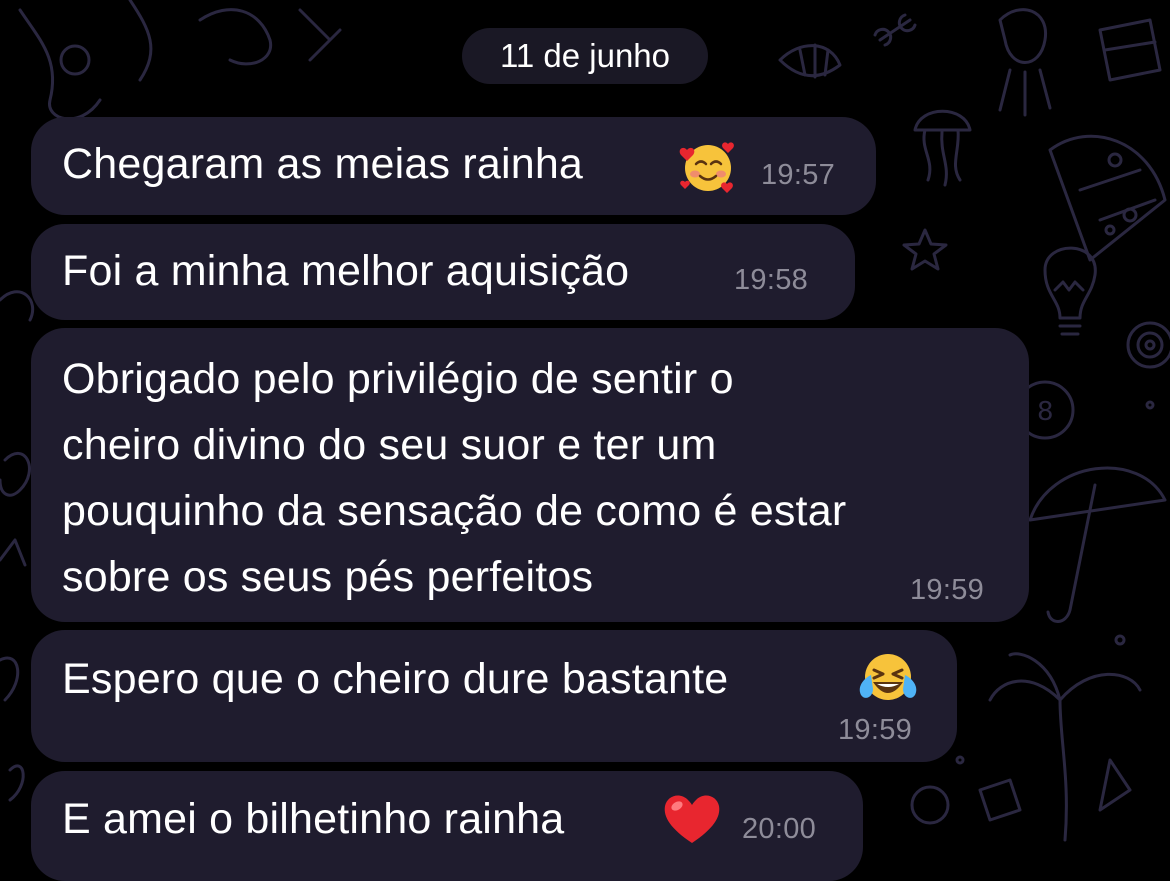 The image size is (1170, 881). What do you see at coordinates (323, 164) in the screenshot?
I see `message-text: Chegaram as meias rainha` at bounding box center [323, 164].